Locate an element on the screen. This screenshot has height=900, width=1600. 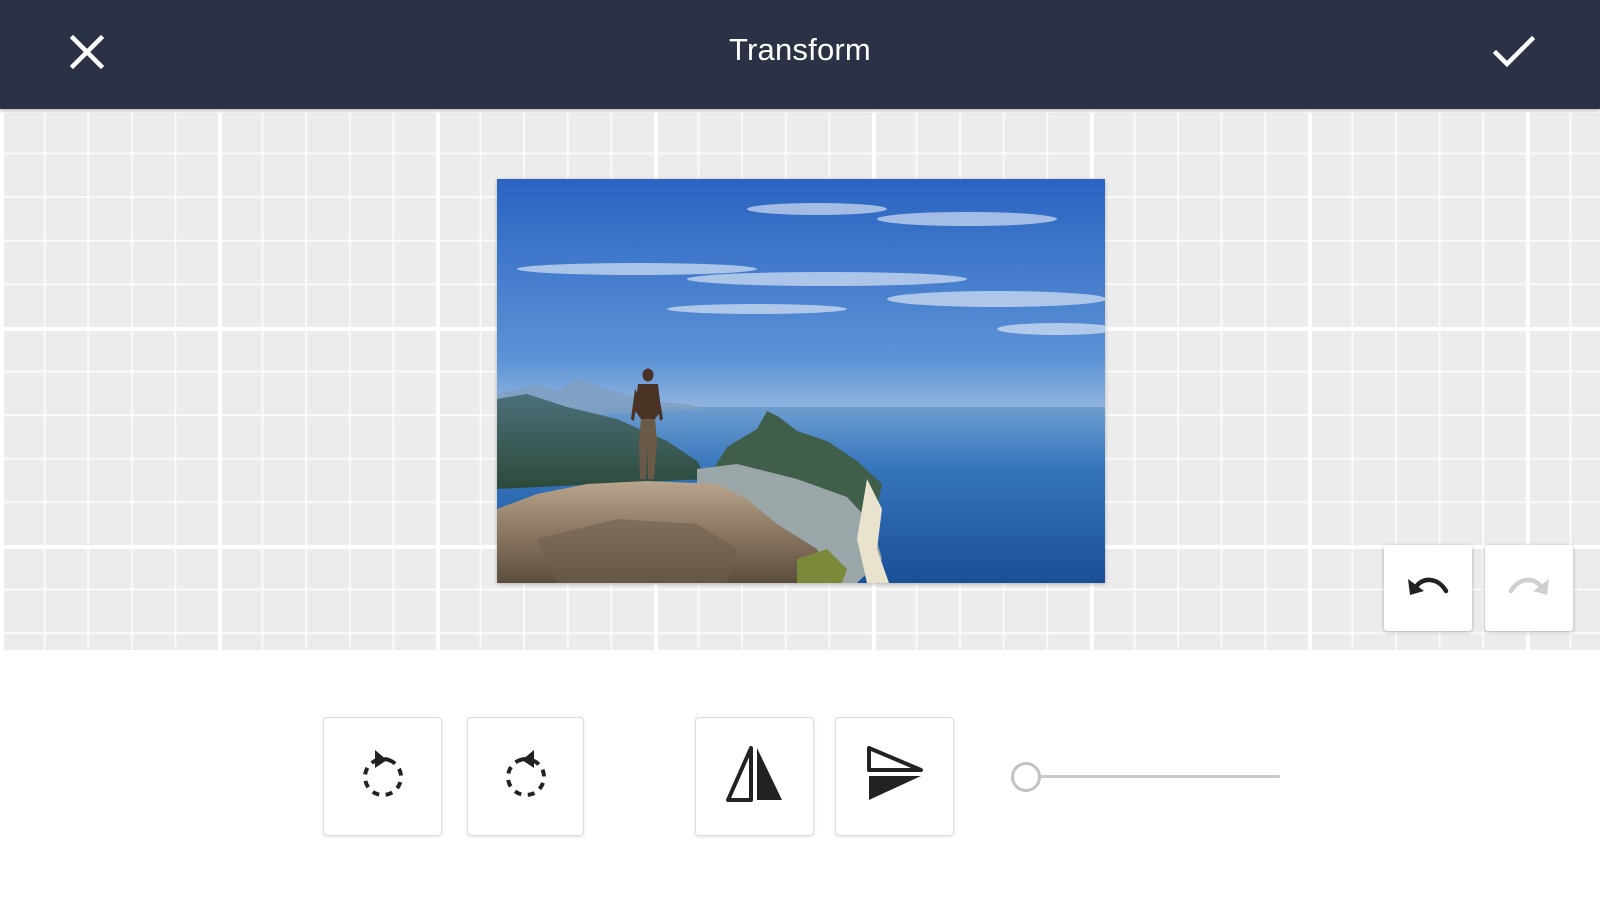
flip-horizontal-button is located at coordinates (754, 776).